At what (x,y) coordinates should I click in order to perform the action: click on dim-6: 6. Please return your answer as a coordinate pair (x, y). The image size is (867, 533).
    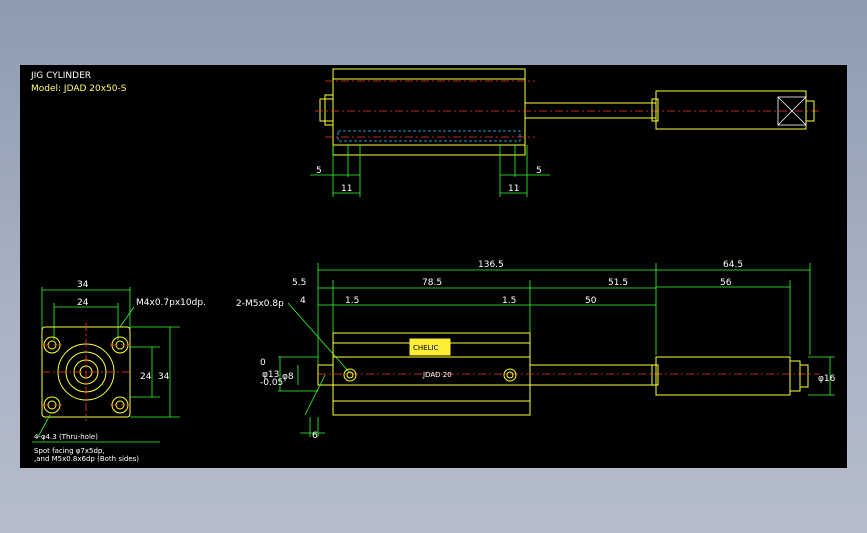
    Looking at the image, I should click on (315, 436).